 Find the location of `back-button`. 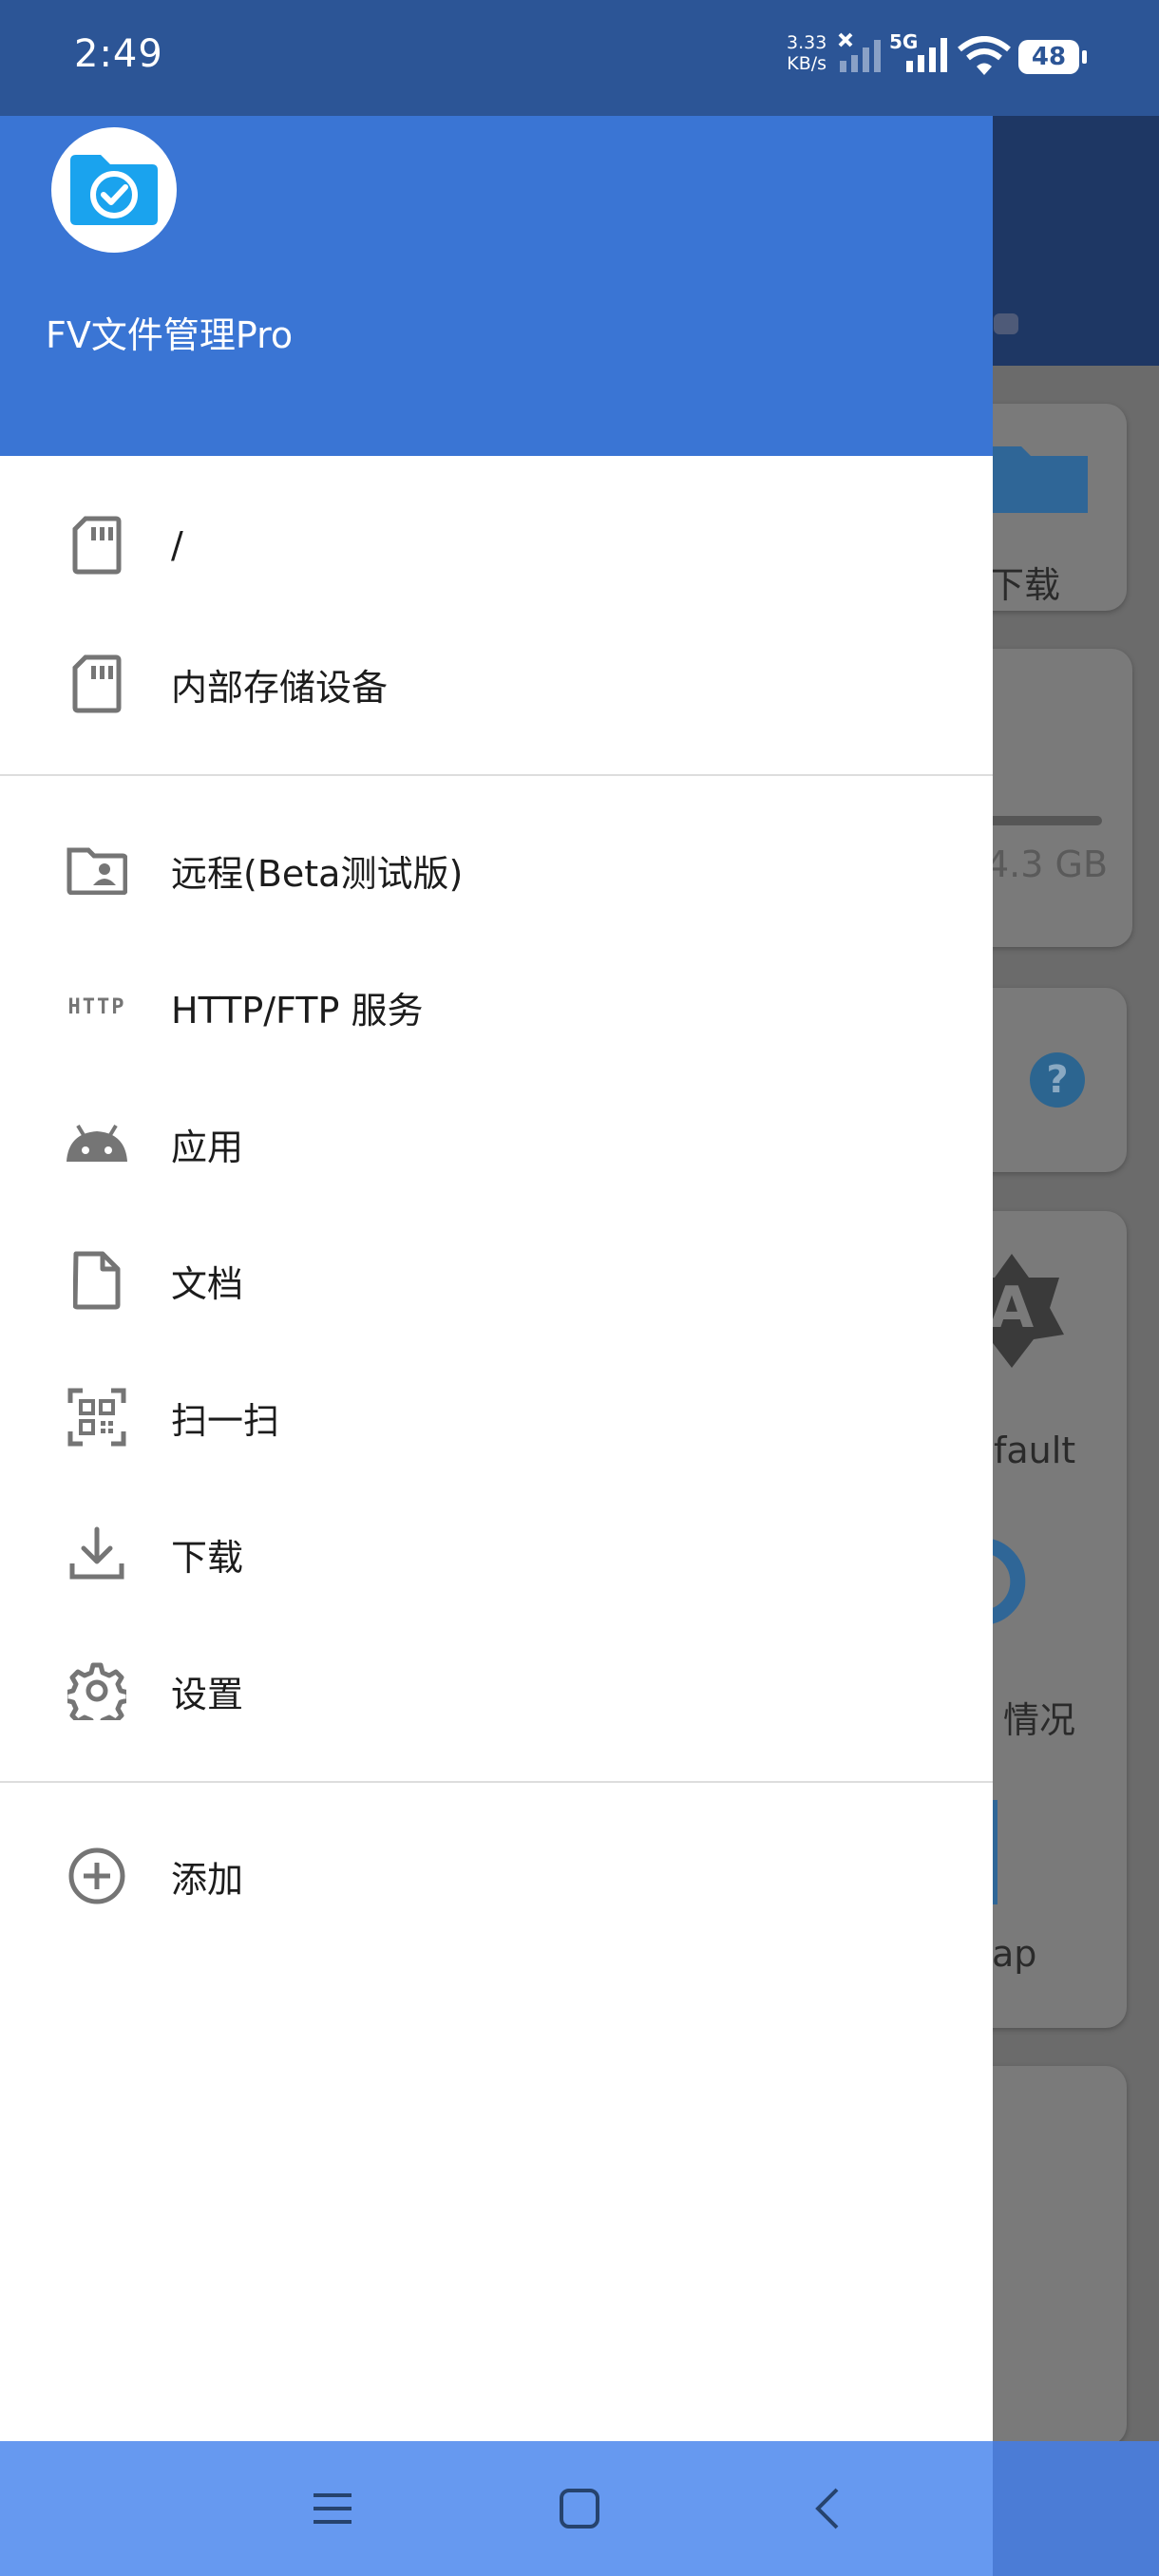

back-button is located at coordinates (826, 2508).